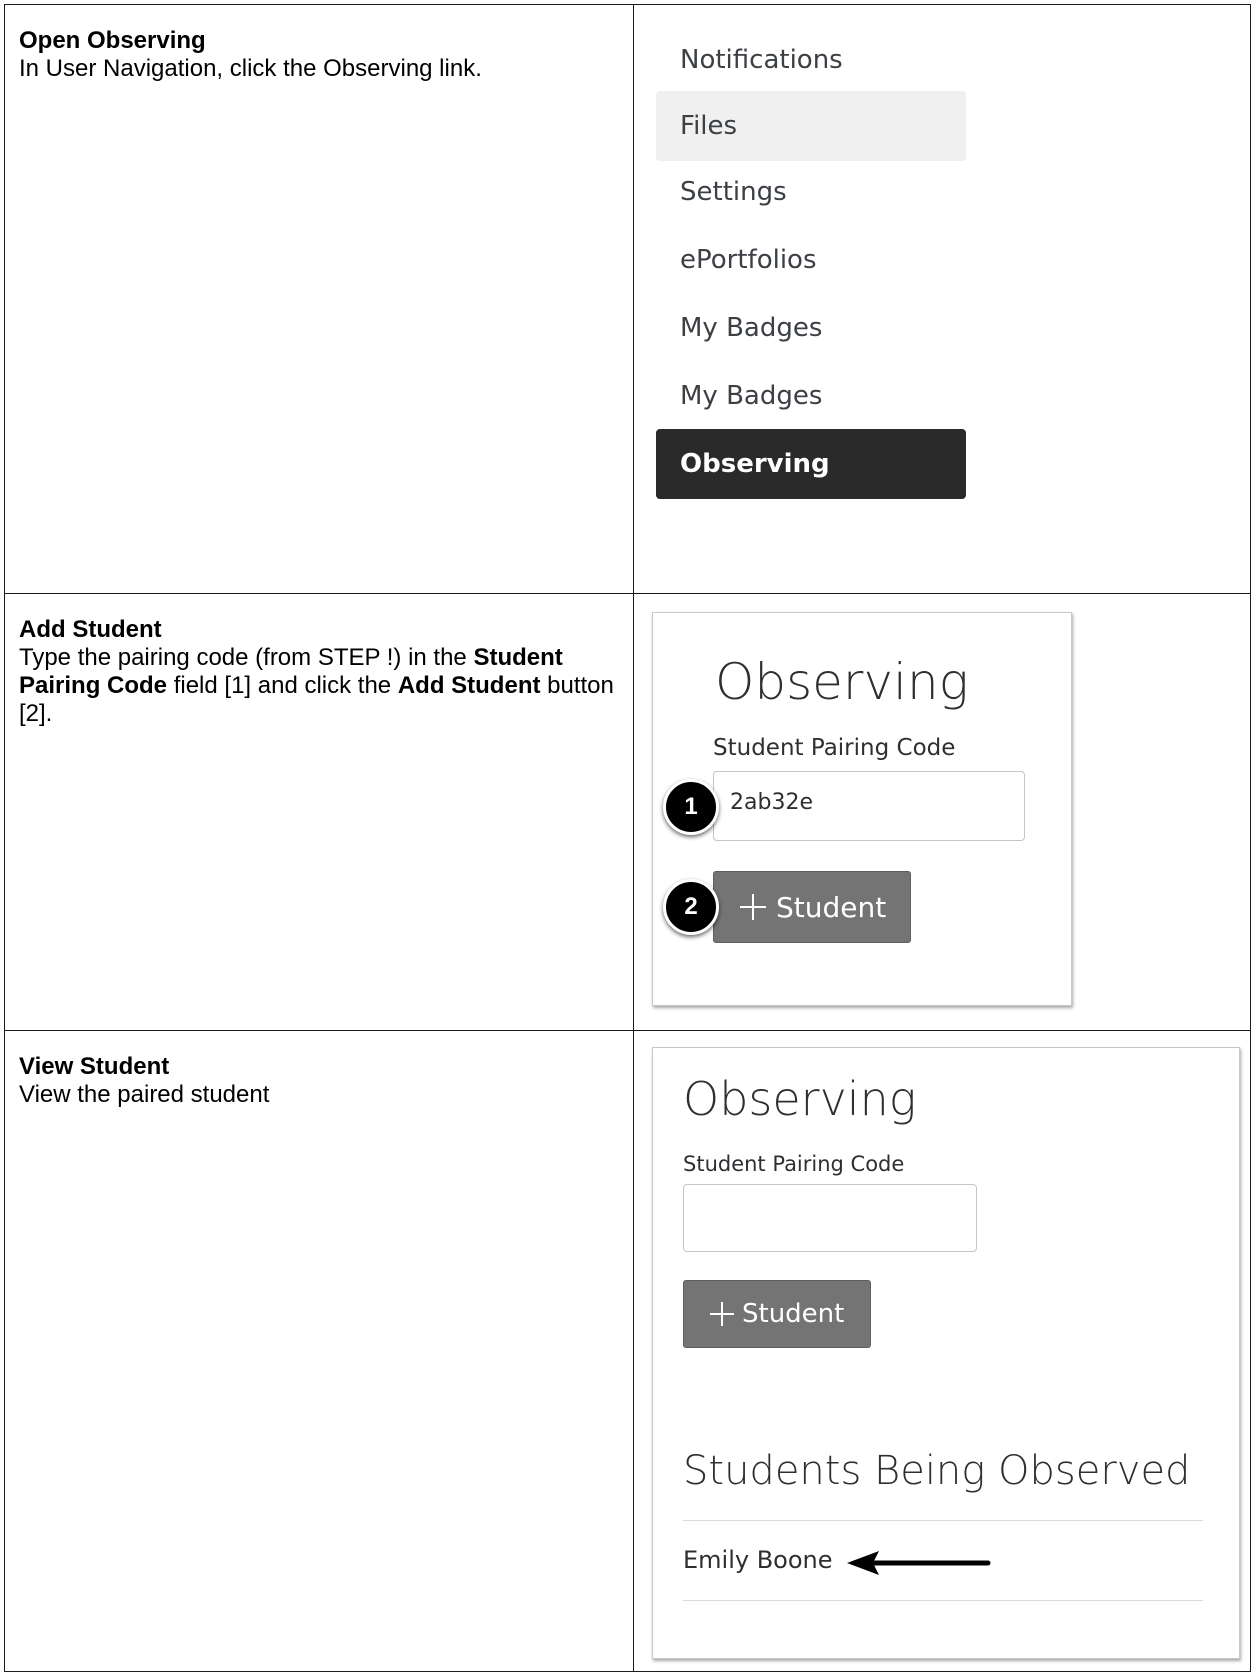 The image size is (1253, 1672). Describe the element at coordinates (919, 1563) in the screenshot. I see `arrow-left-icon` at that location.